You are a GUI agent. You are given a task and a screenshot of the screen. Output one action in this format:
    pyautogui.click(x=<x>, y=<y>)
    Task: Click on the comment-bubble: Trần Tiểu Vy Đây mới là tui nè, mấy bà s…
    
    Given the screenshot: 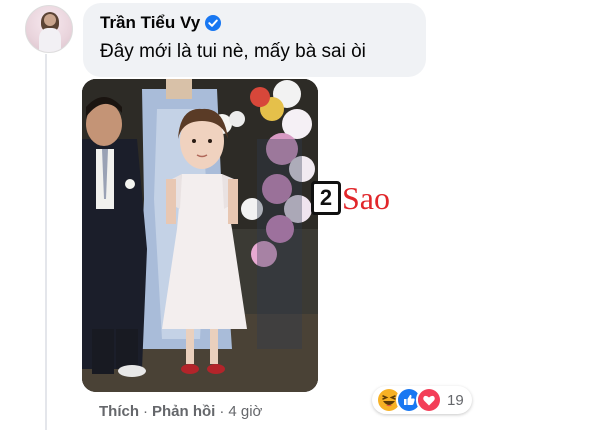 What is the action you would take?
    pyautogui.click(x=254, y=40)
    